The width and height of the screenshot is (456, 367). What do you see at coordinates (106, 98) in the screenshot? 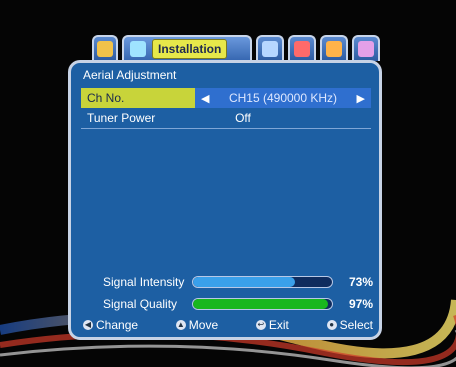
I see `channel-number-label: Ch No.` at bounding box center [106, 98].